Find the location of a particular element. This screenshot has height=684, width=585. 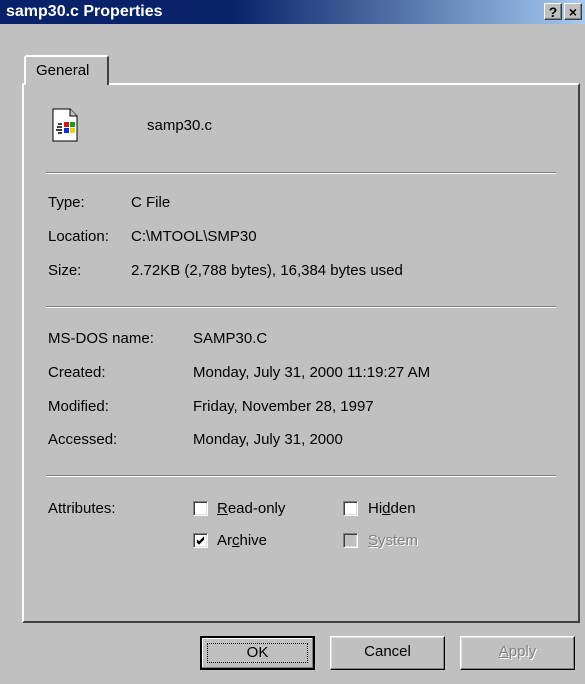

apply-button-accel: A is located at coordinates (503, 651).